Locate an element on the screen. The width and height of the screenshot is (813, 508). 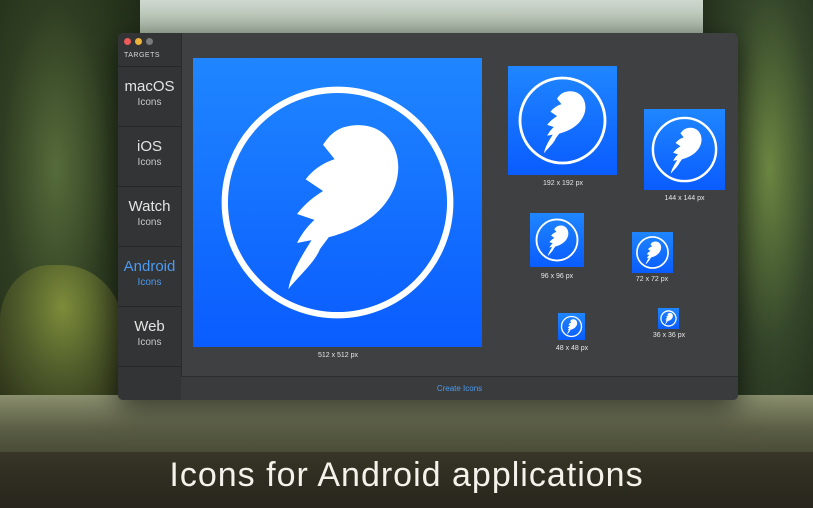
icon-size-label: 144 x 144 px is located at coordinates (684, 198).